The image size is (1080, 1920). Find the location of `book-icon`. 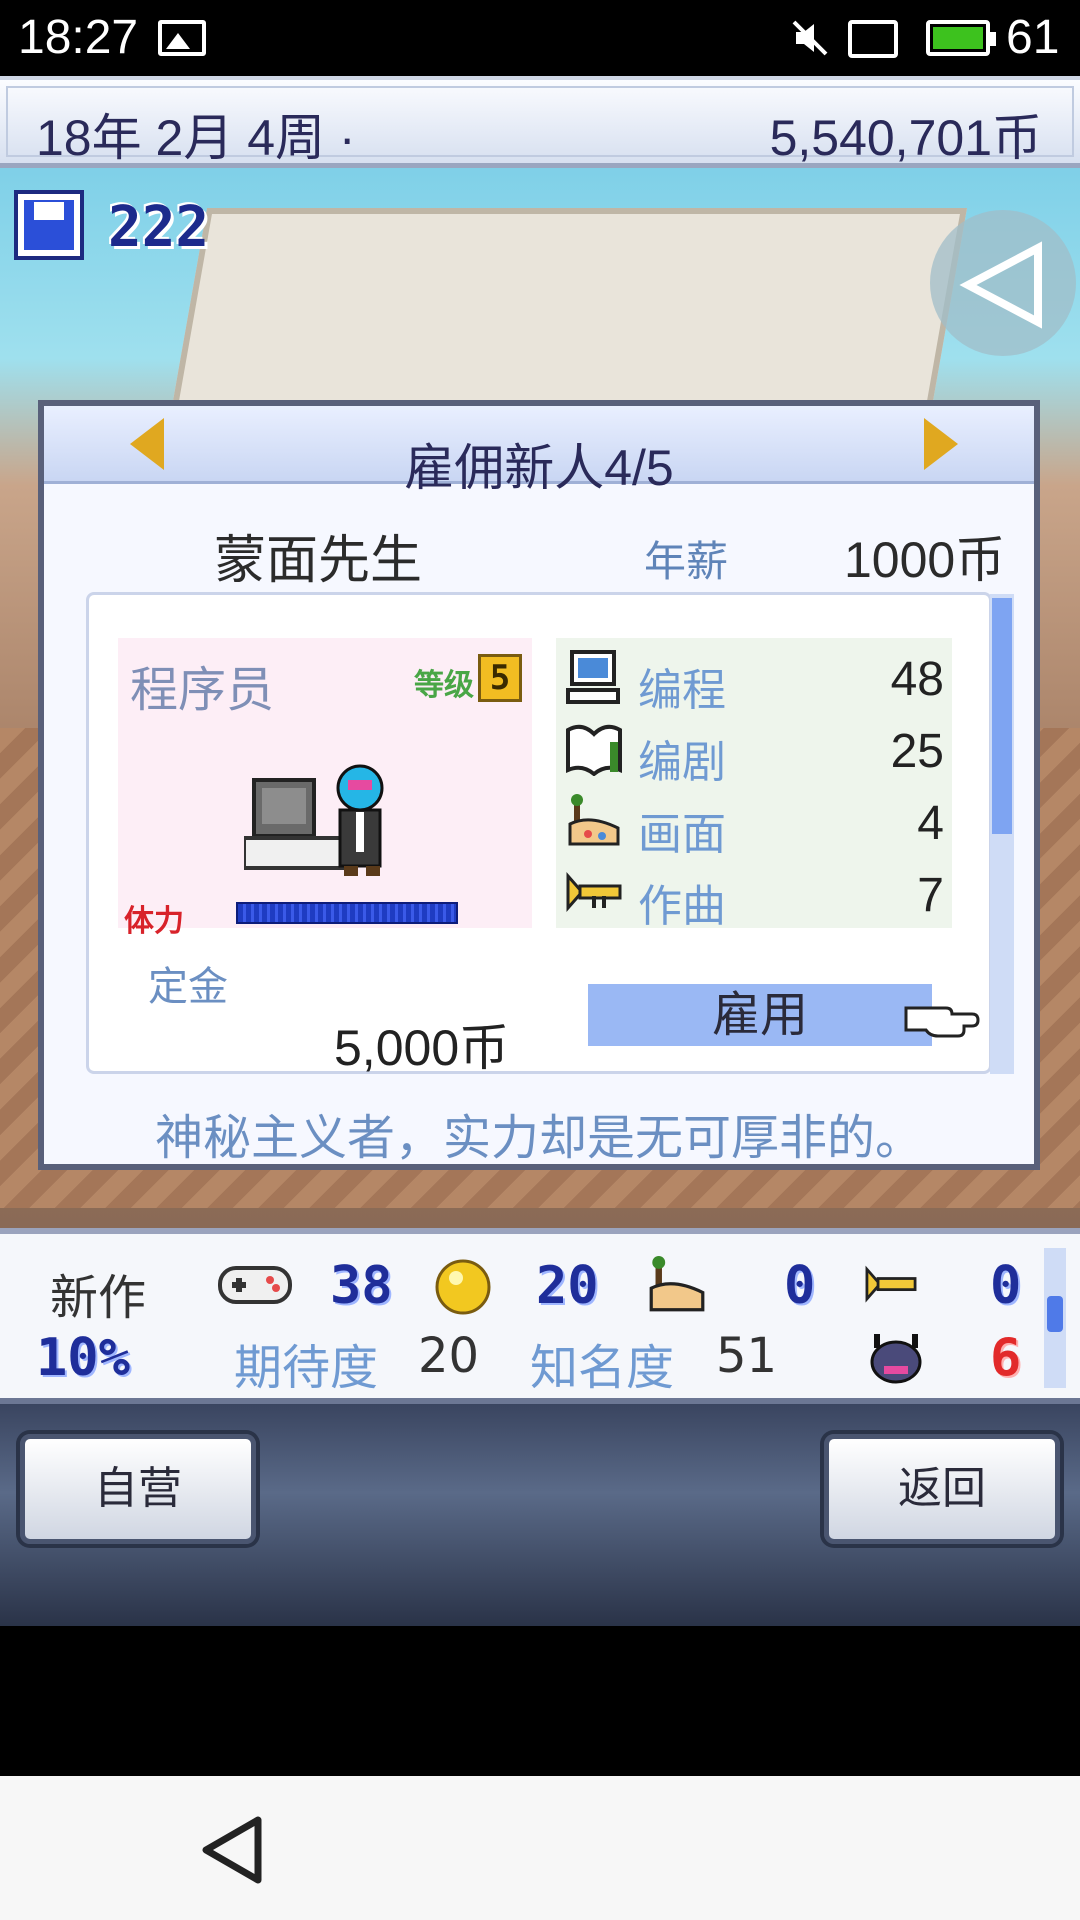

book-icon is located at coordinates (594, 750).